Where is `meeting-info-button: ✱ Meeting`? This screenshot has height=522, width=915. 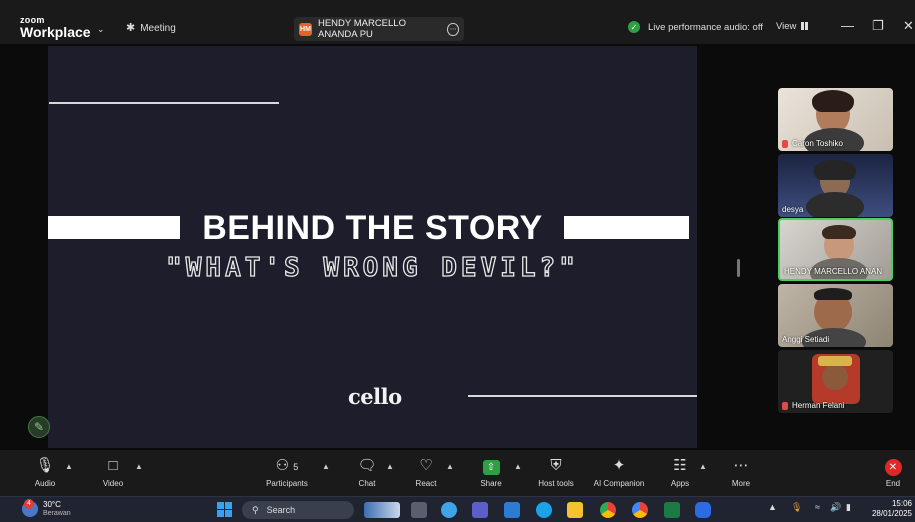 meeting-info-button: ✱ Meeting is located at coordinates (151, 27).